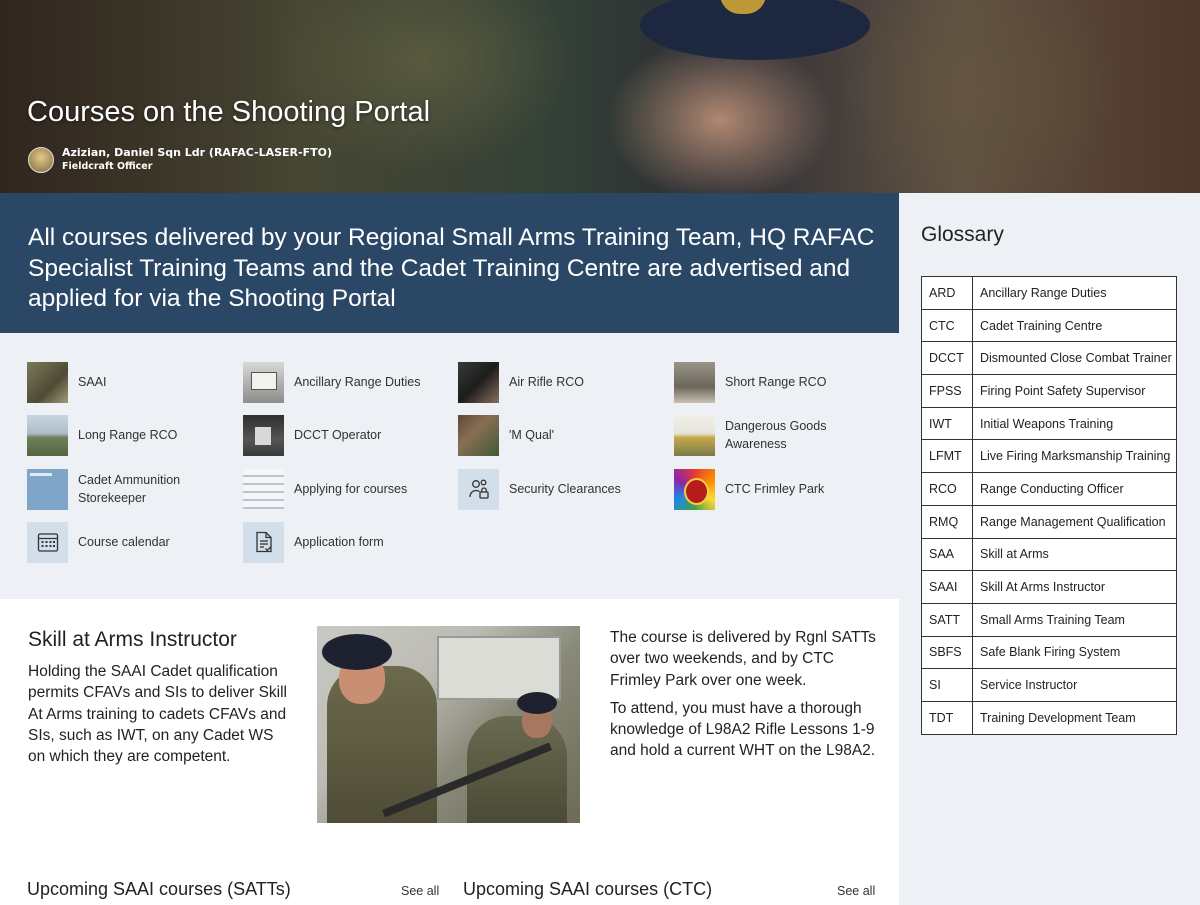  What do you see at coordinates (947, 423) in the screenshot?
I see `glossary-abbr: IWT` at bounding box center [947, 423].